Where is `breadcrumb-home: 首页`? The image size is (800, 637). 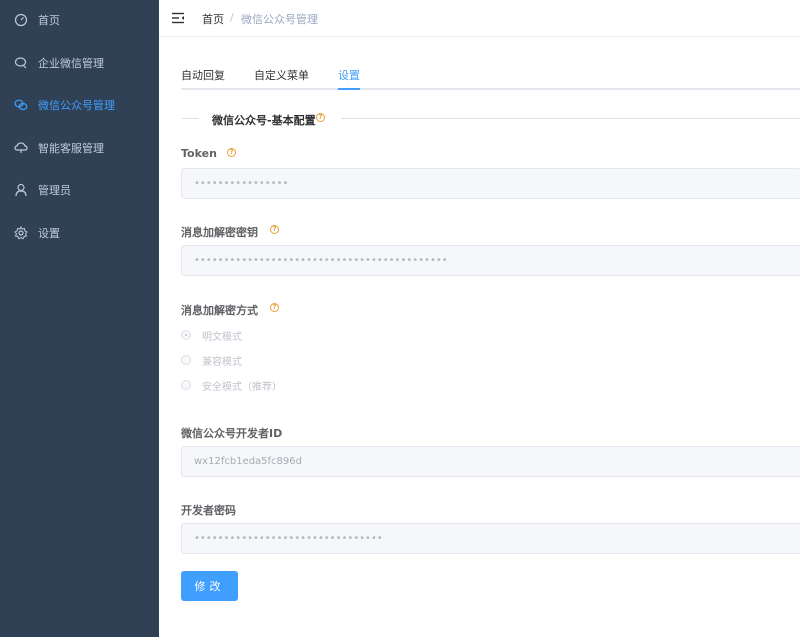 breadcrumb-home: 首页 is located at coordinates (213, 19).